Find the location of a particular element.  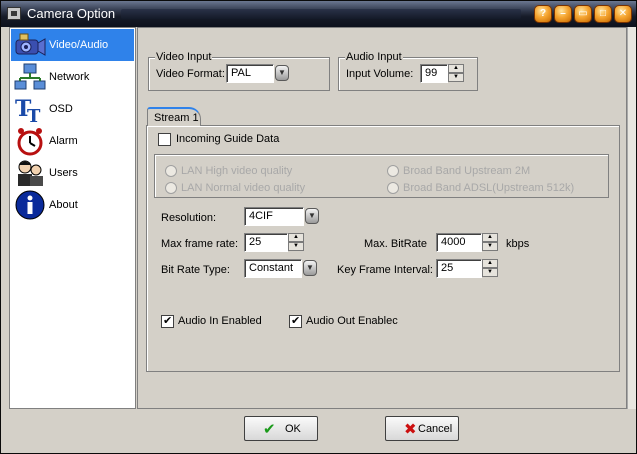

cancel-button-label: Cancel is located at coordinates (435, 429).